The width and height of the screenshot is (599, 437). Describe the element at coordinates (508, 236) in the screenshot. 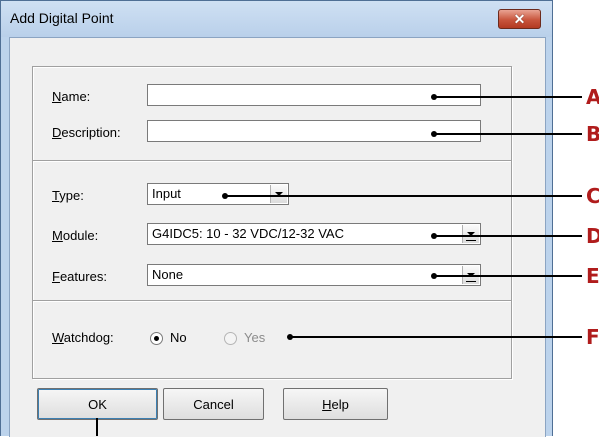

I see `callout-d-line` at that location.